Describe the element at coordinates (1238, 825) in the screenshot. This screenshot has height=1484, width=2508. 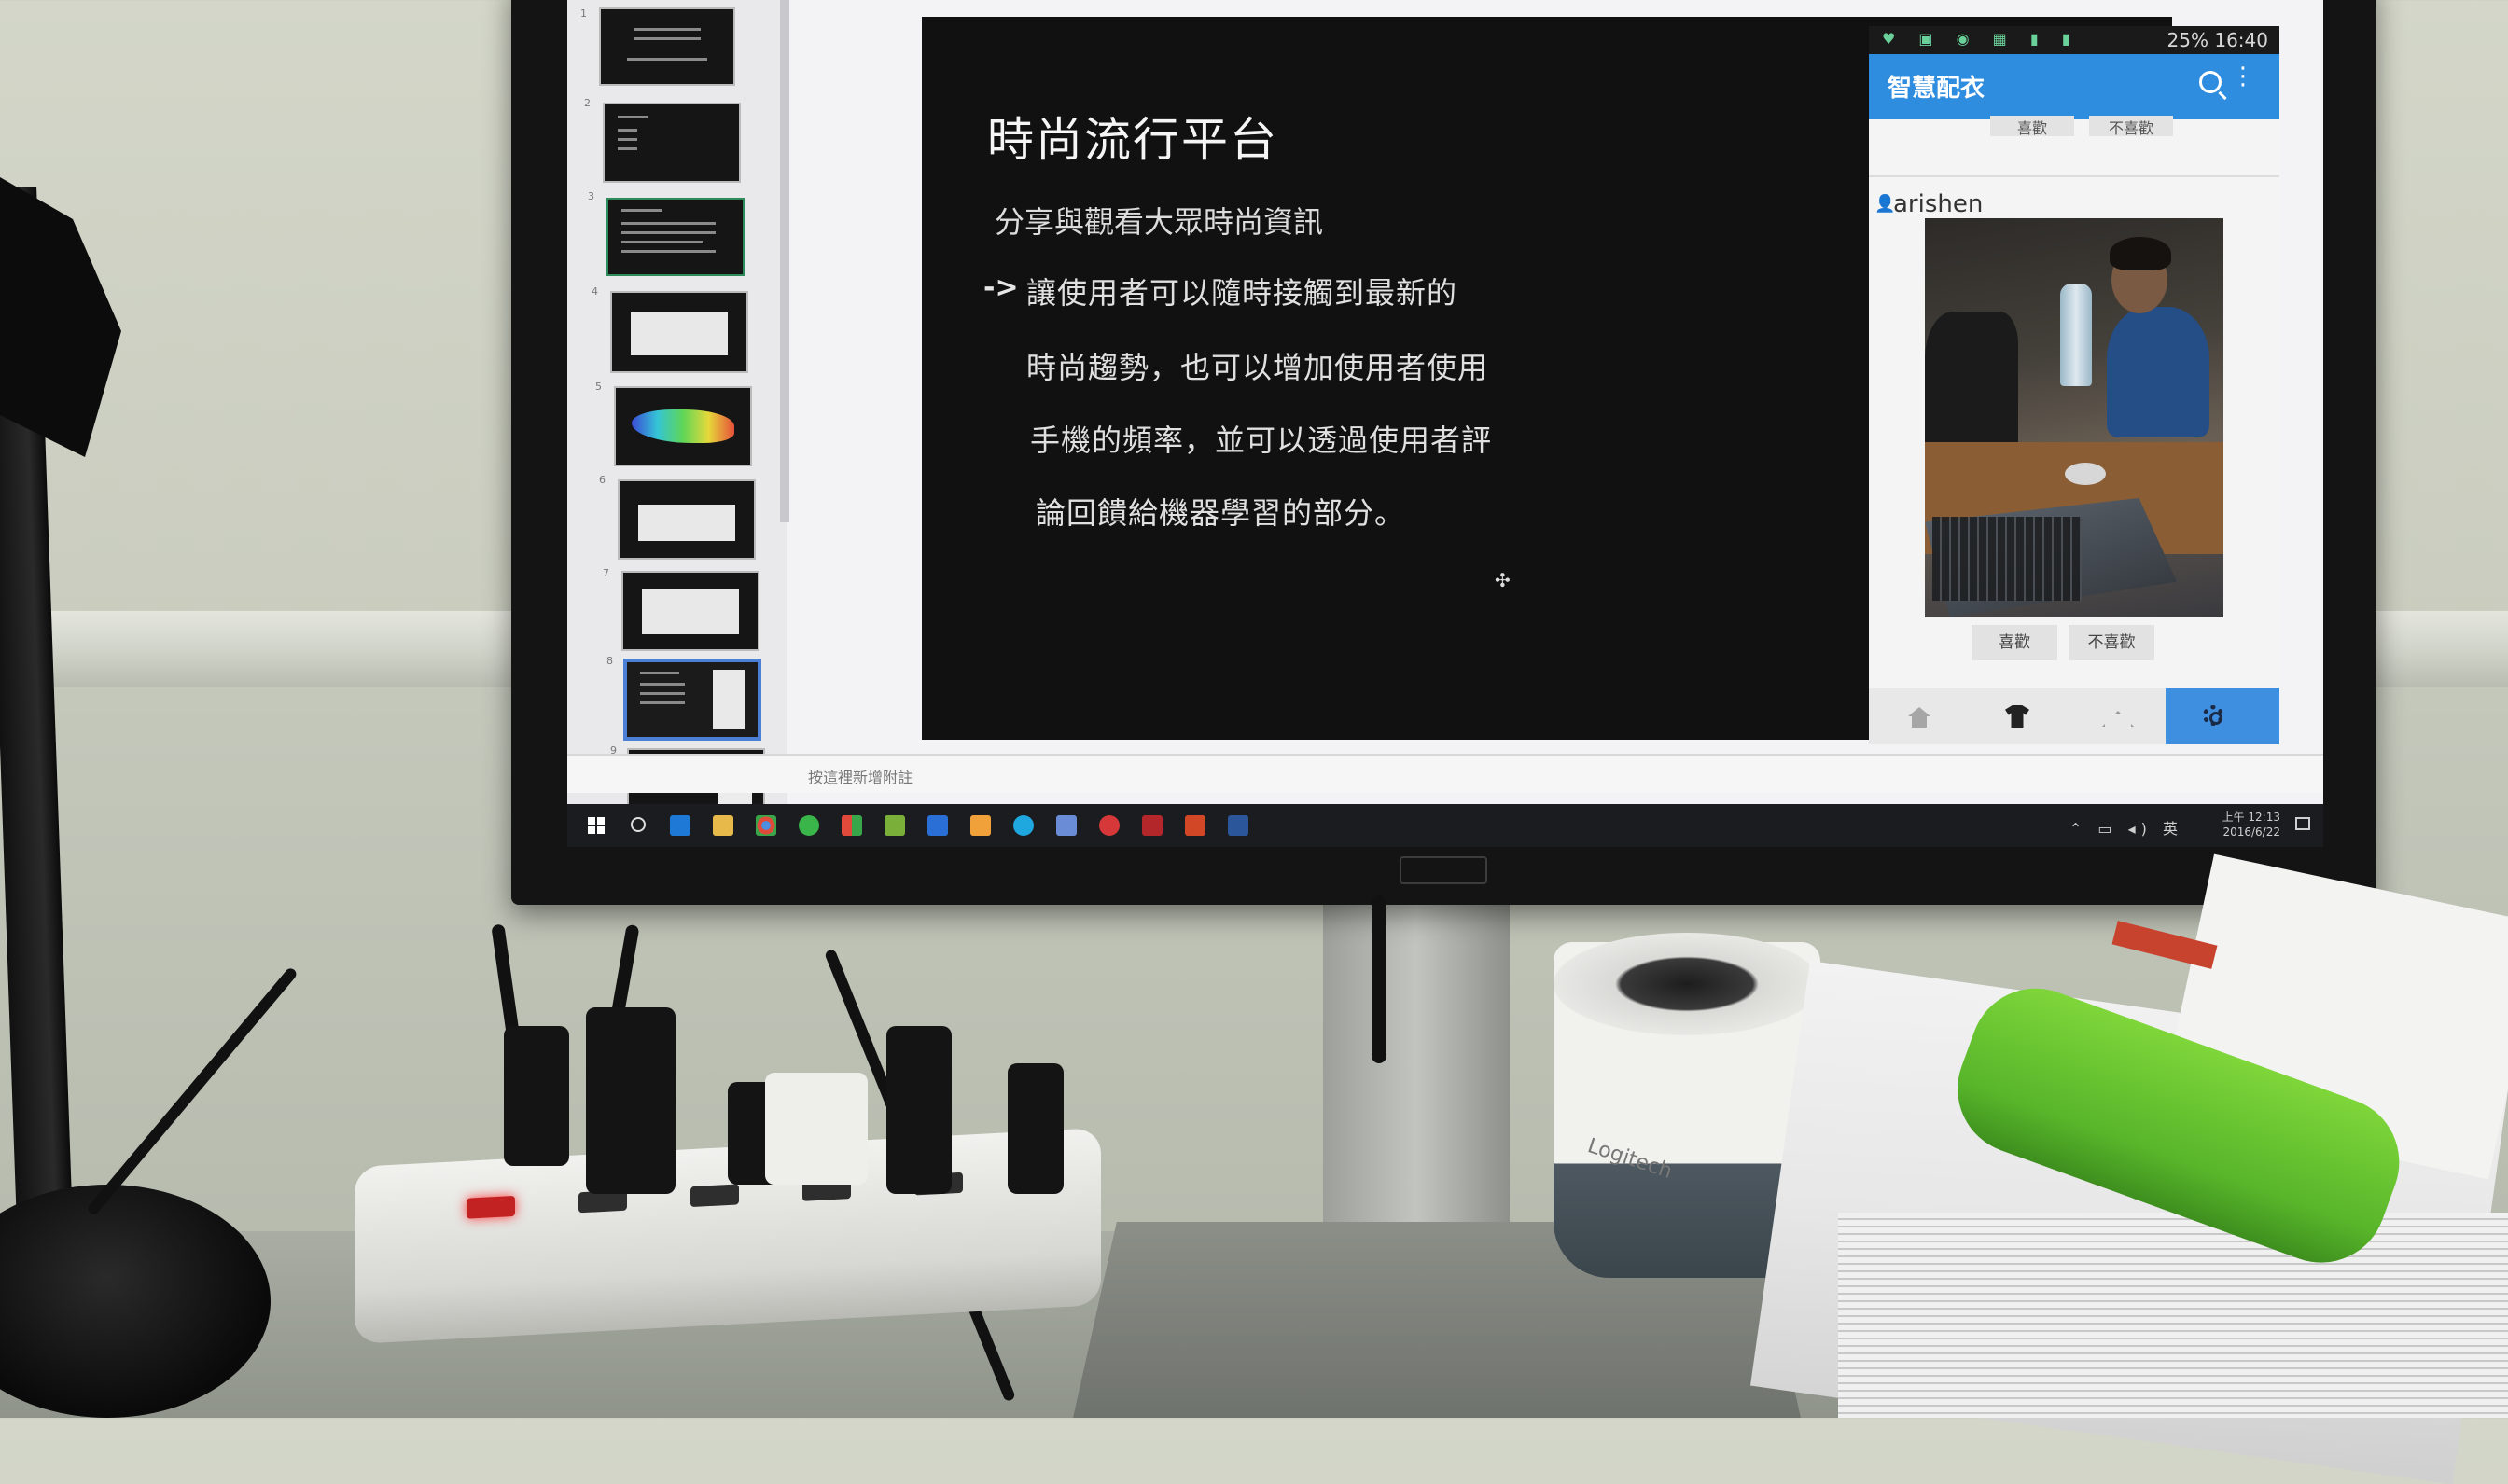
I see `word-icon` at that location.